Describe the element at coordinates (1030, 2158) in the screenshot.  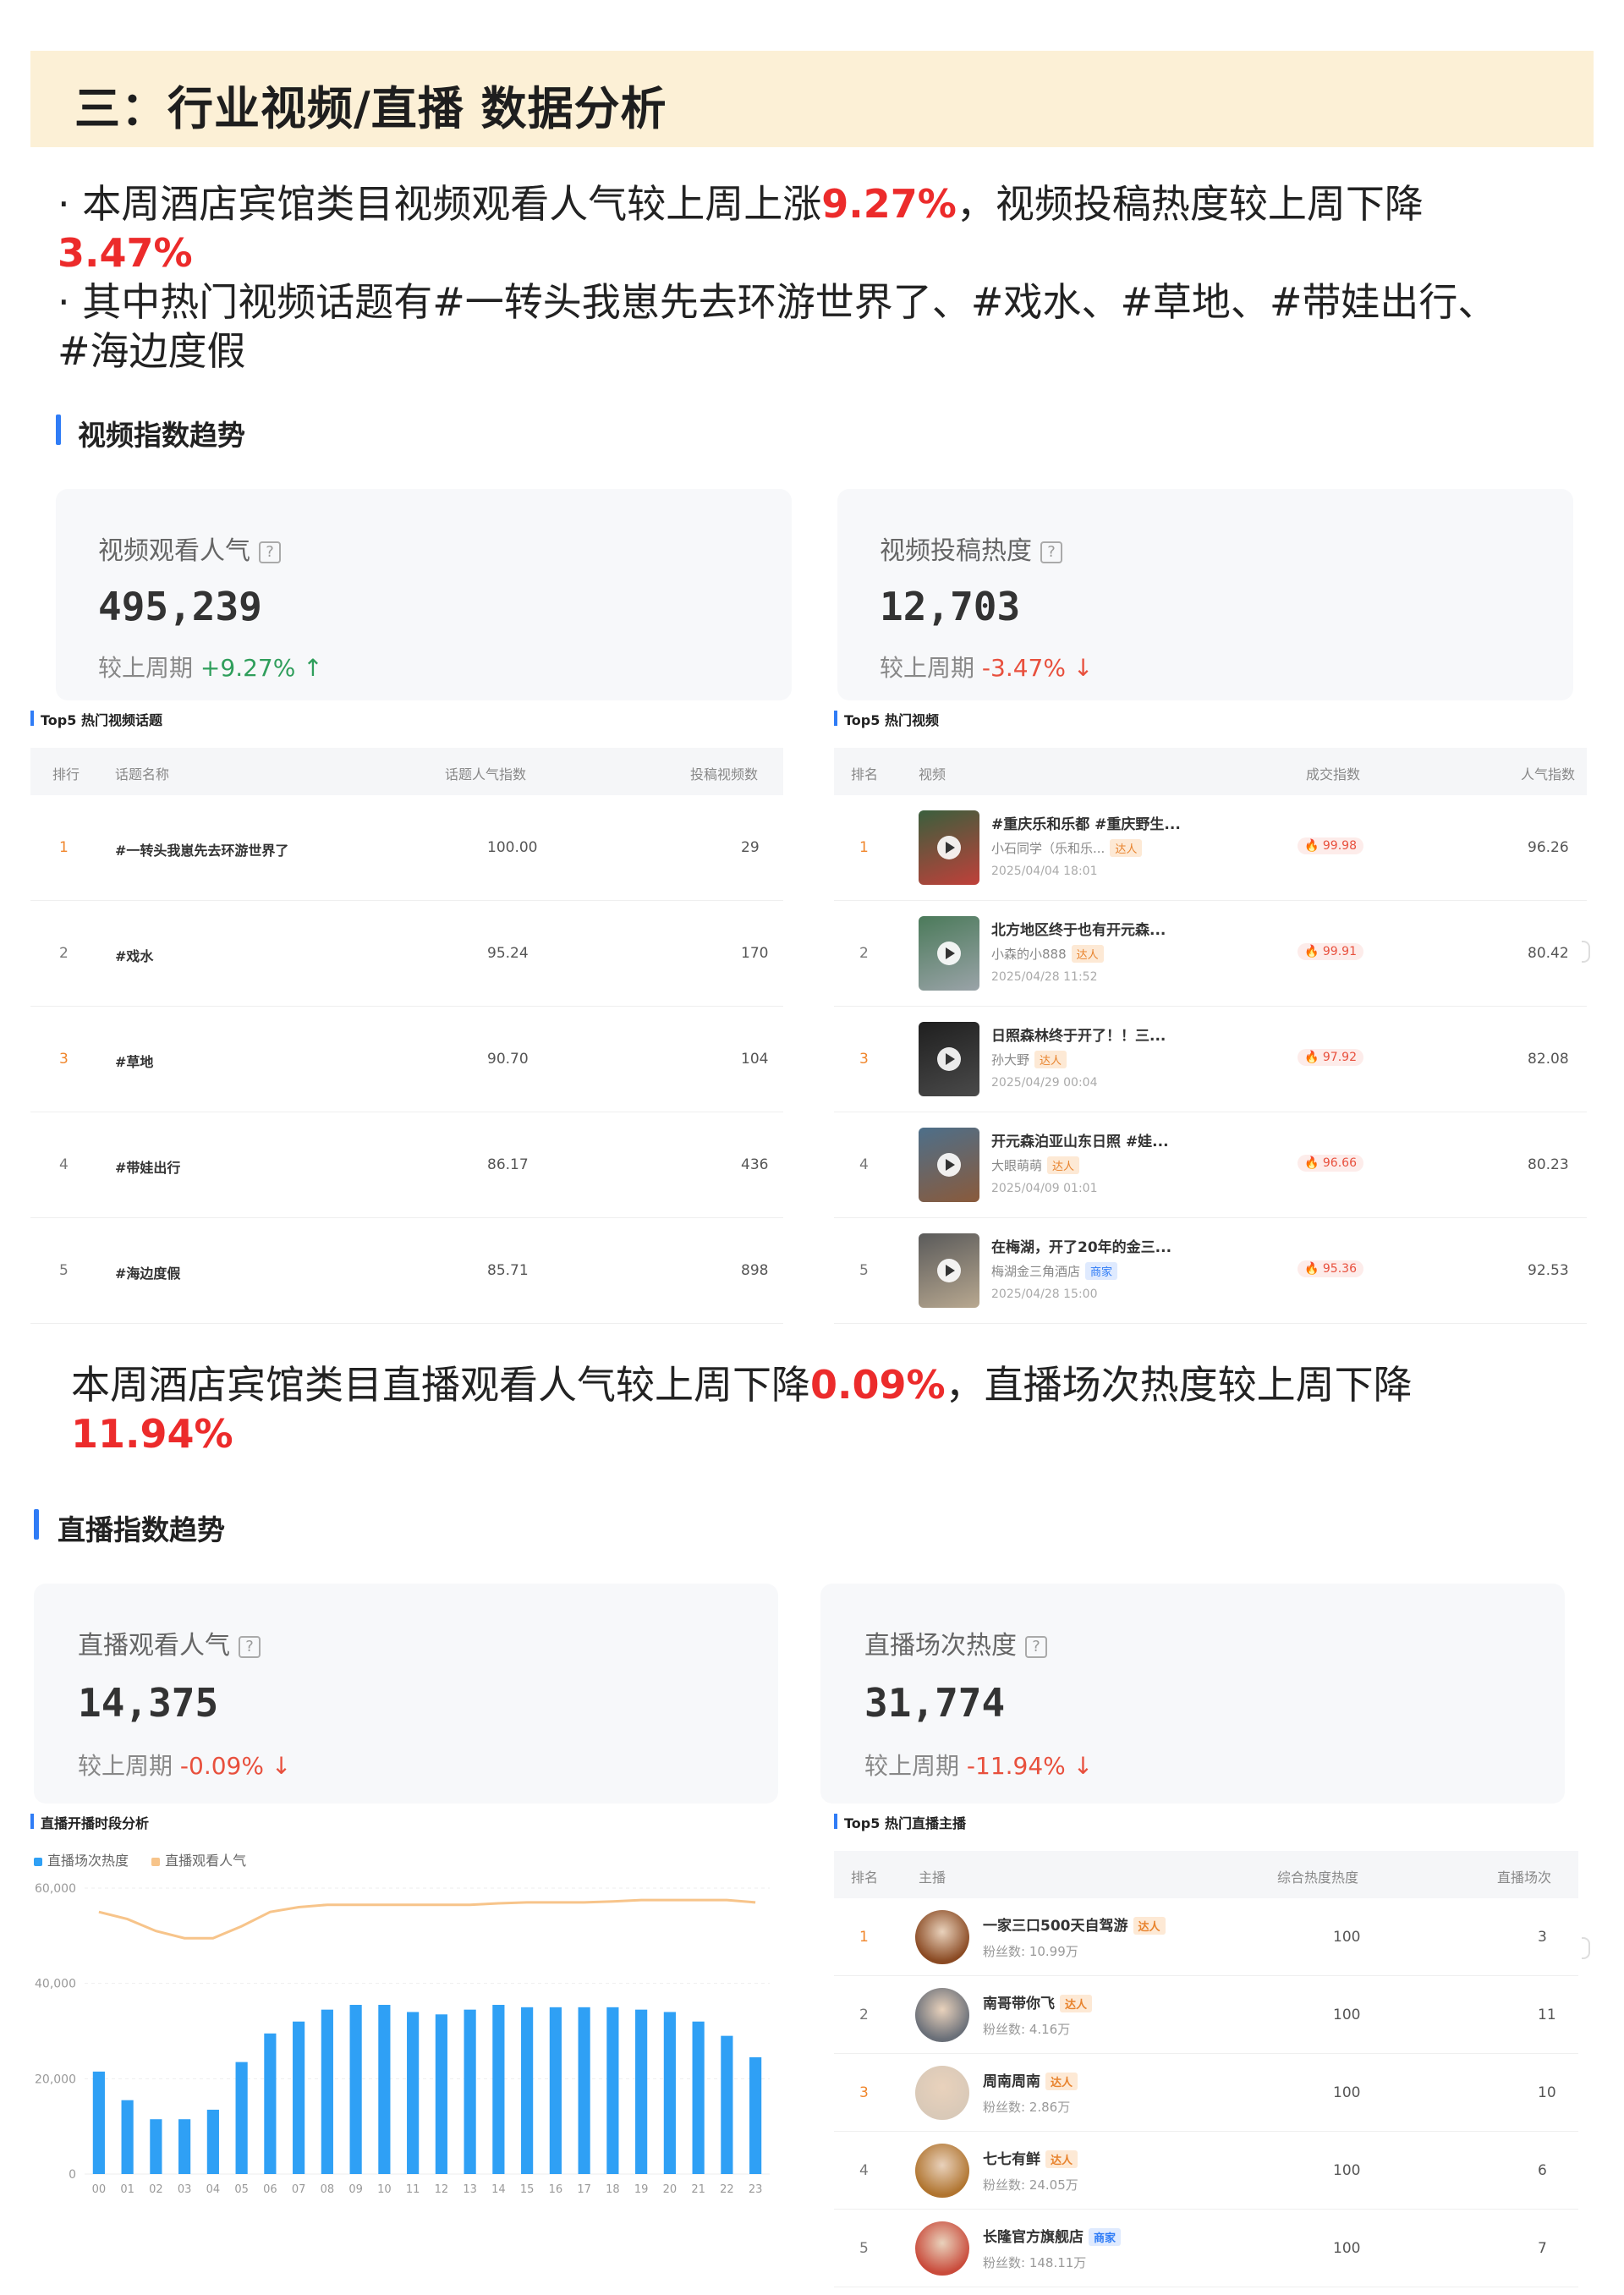
I see `anchor-name: 七七有鲜 达人` at that location.